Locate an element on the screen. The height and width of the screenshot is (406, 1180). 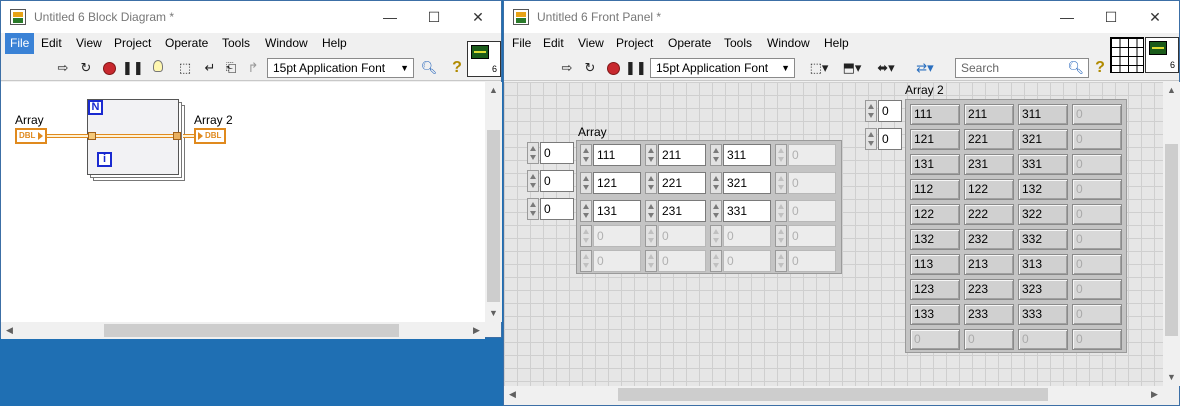
array-index-1: 0 is located at coordinates (557, 181).